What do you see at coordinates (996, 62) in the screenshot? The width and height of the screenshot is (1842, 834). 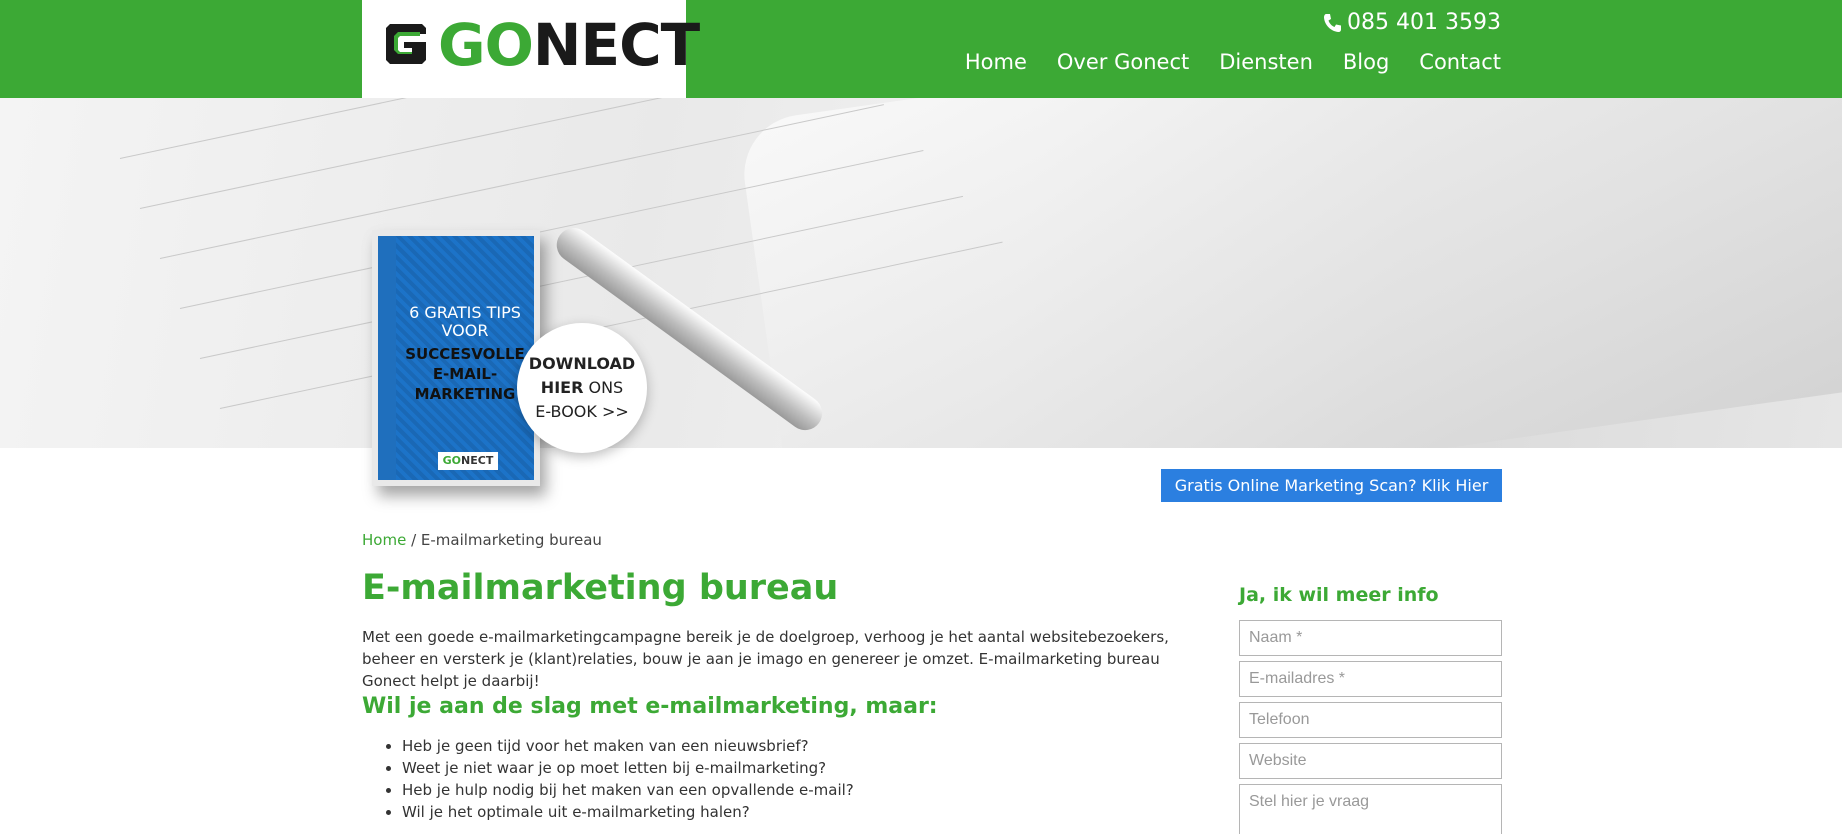 I see `nav-home: Home` at bounding box center [996, 62].